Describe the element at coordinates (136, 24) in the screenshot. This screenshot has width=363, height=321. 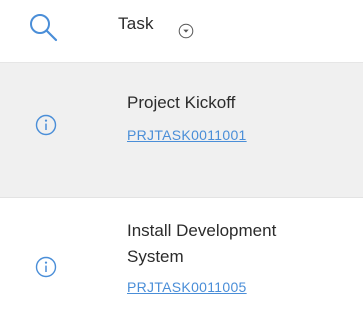
I see `column-header-task: Task` at that location.